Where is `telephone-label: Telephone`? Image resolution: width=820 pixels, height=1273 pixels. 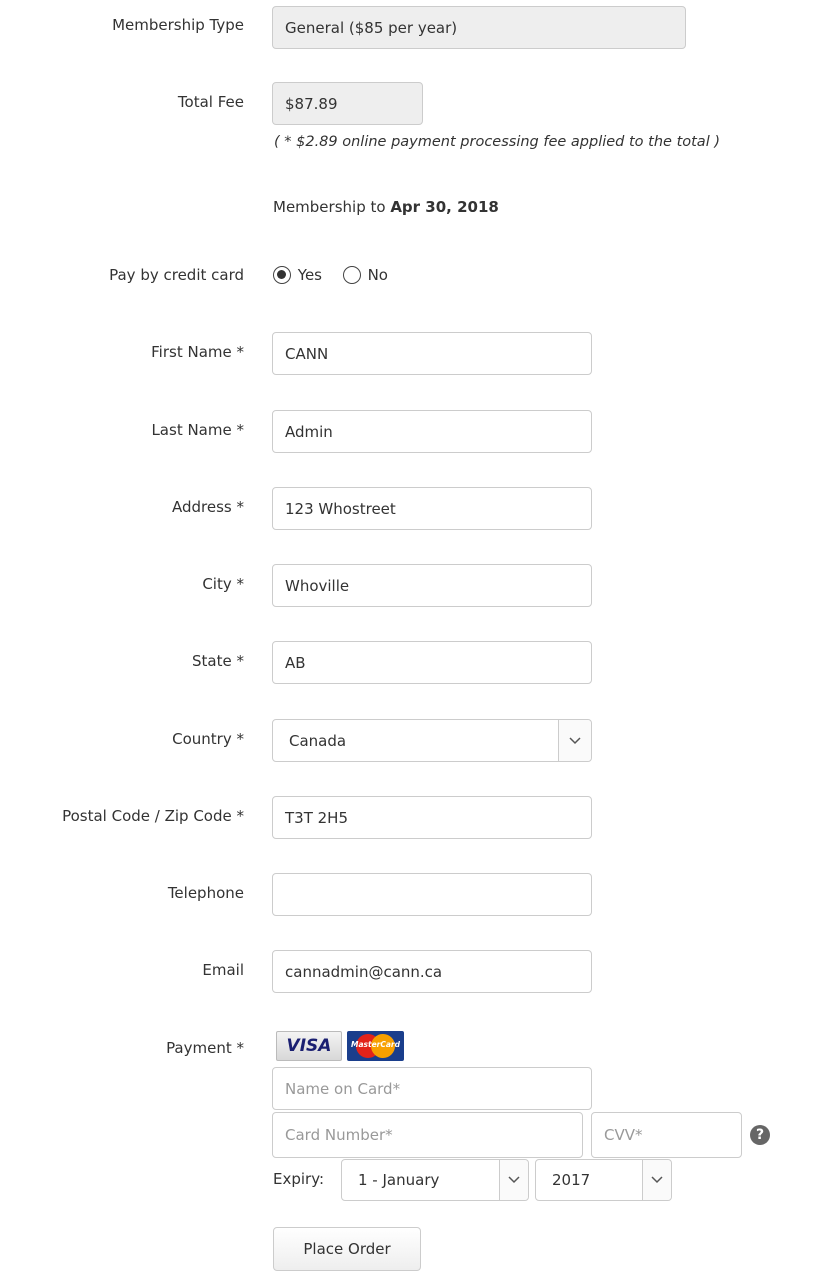
telephone-label: Telephone is located at coordinates (205, 893).